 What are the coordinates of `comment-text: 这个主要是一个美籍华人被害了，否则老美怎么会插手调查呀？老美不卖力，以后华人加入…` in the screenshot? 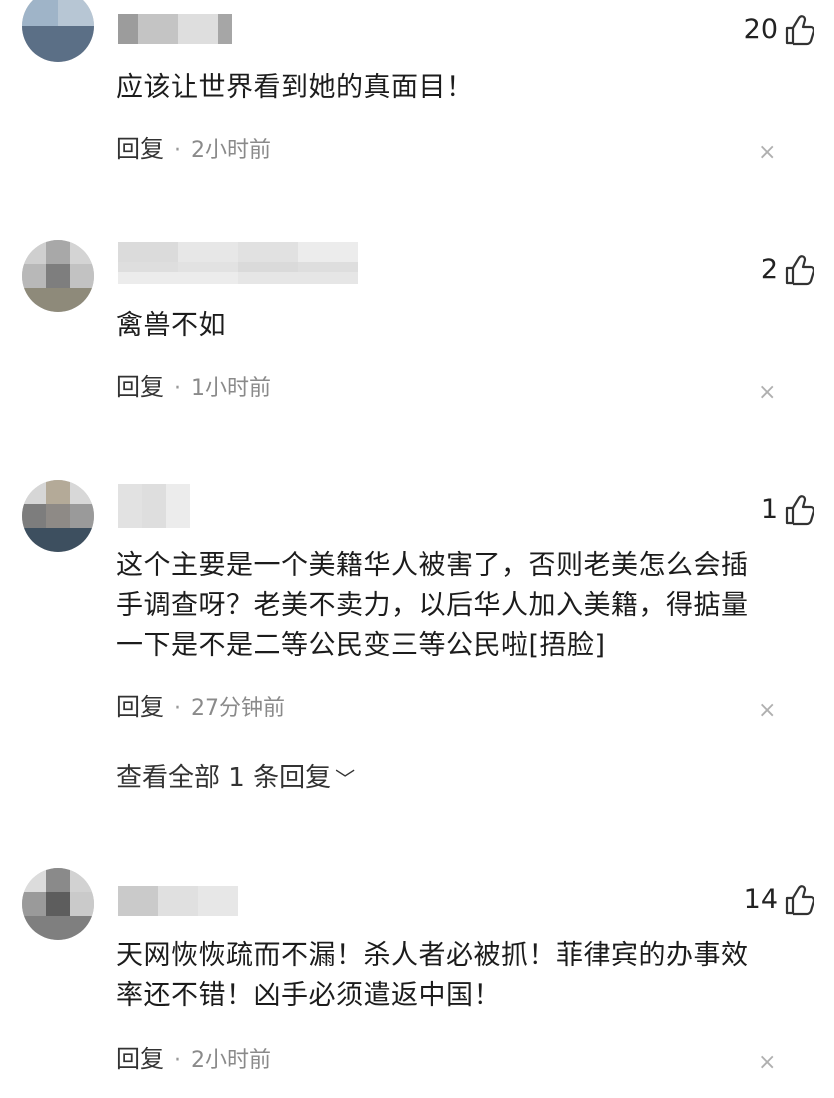 It's located at (432, 605).